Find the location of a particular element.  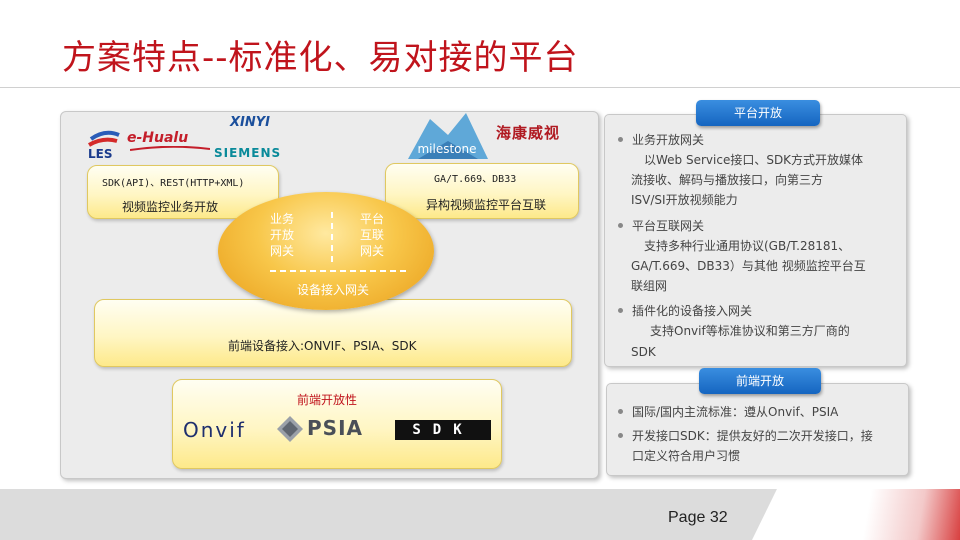

platform-open-item-line: 流接收、解码与播放接口，向第三方 is located at coordinates (727, 180).